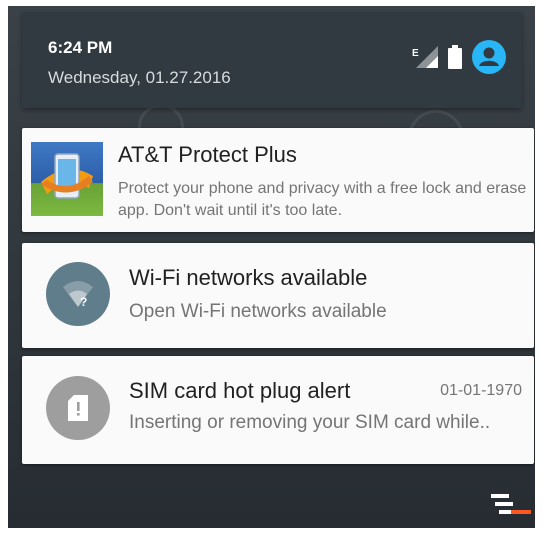 The height and width of the screenshot is (535, 543). I want to click on date-label: Wednesday, 01.27.2016, so click(139, 77).